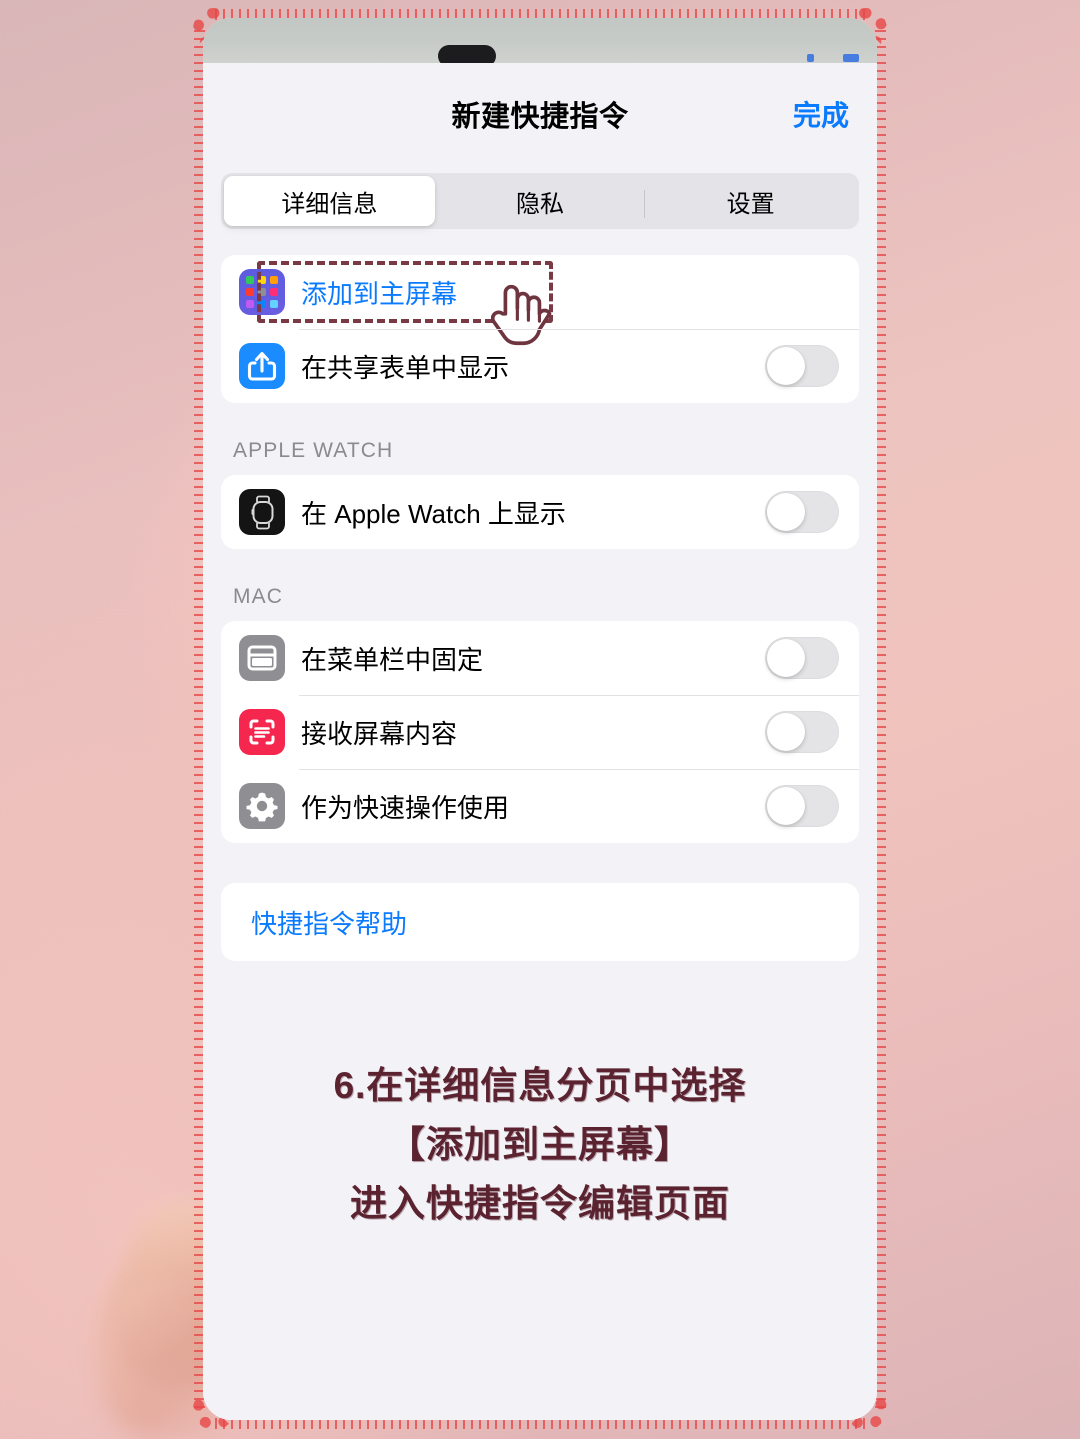 This screenshot has height=1439, width=1080. I want to click on home-screen-grid-icon, so click(262, 292).